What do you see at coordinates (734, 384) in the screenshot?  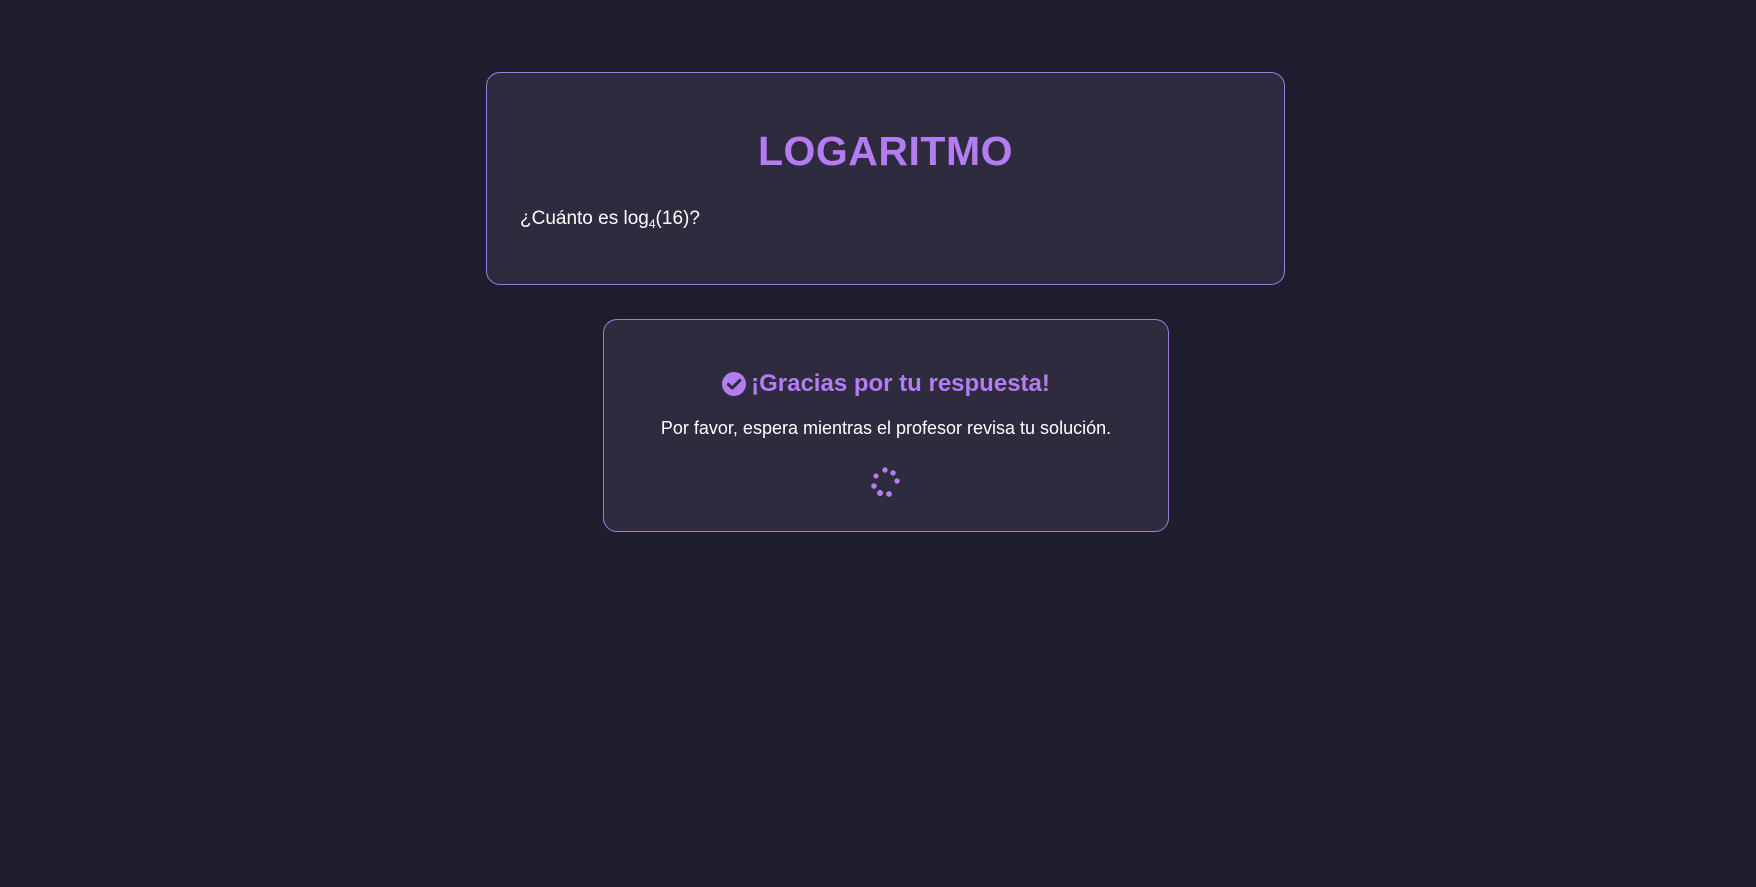 I see `check-circle-icon` at bounding box center [734, 384].